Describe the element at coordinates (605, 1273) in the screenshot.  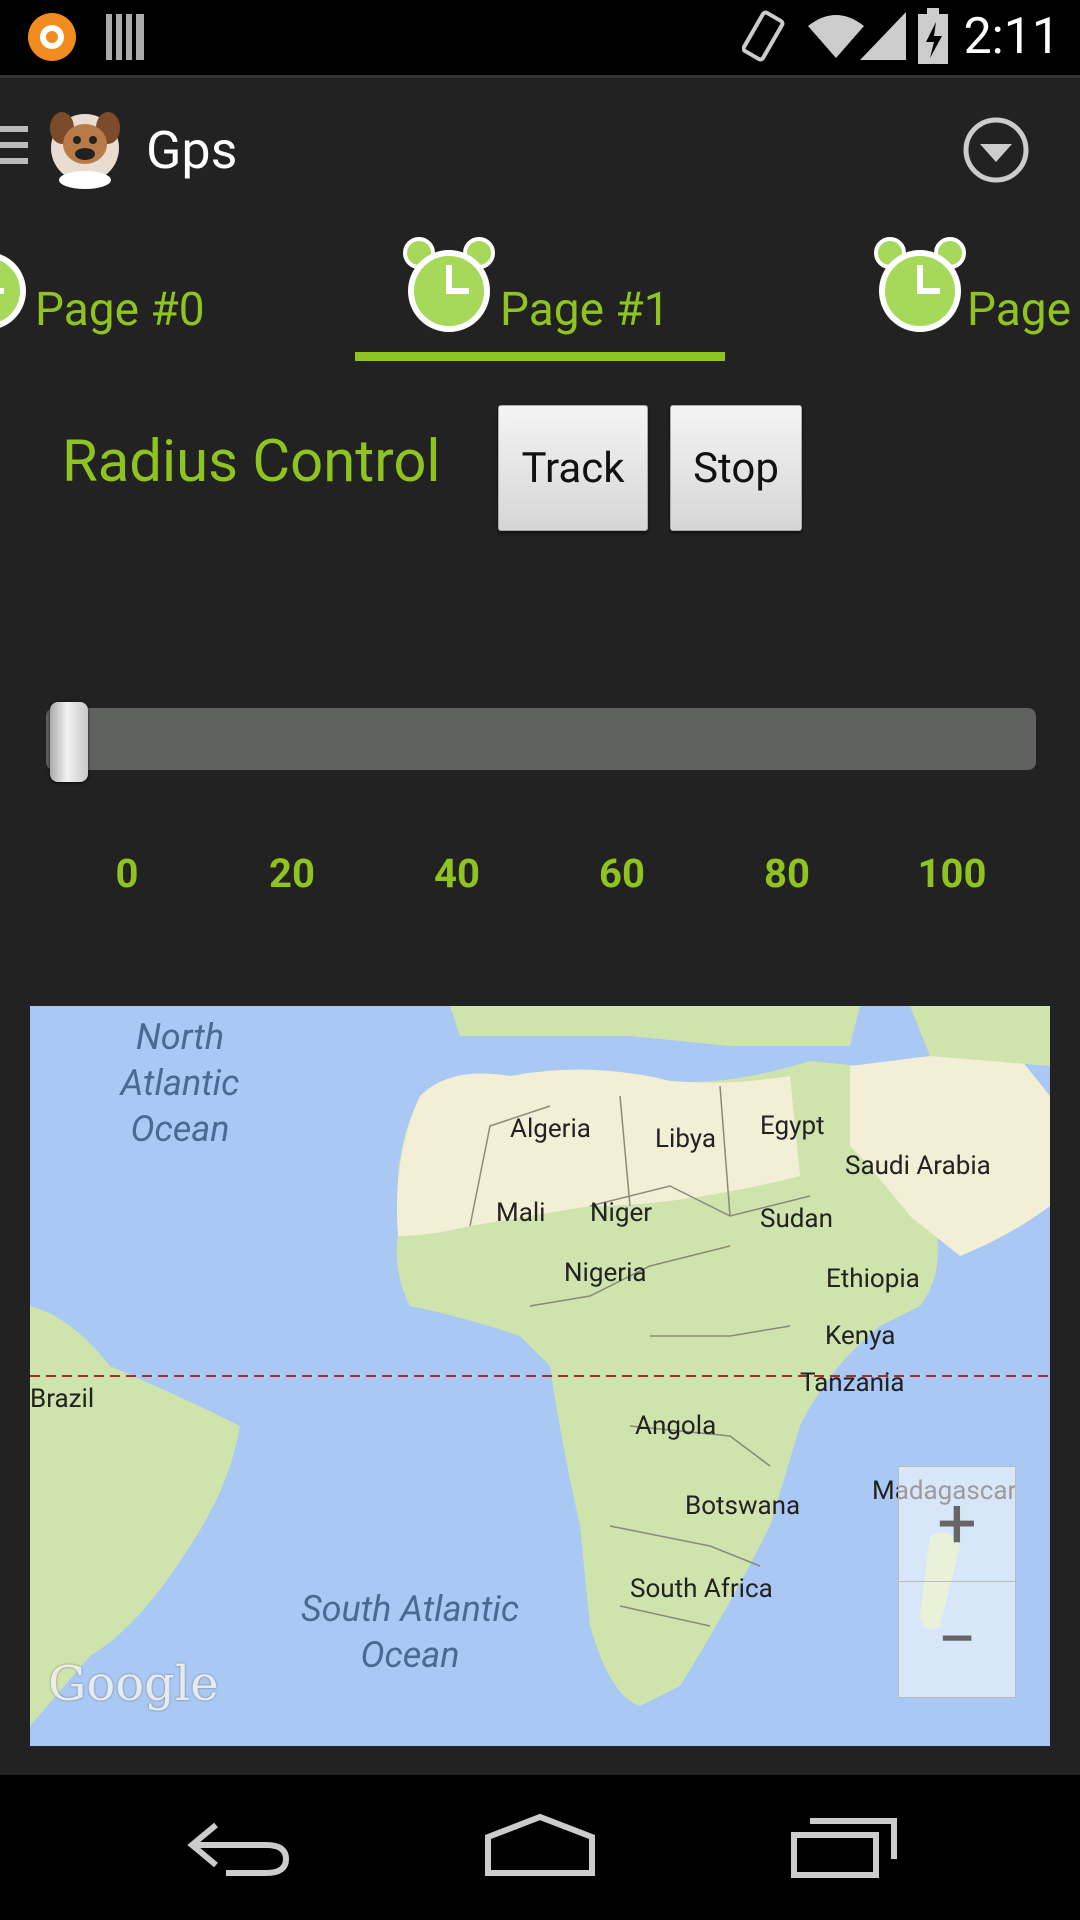
I see `country-label: Nigeria` at that location.